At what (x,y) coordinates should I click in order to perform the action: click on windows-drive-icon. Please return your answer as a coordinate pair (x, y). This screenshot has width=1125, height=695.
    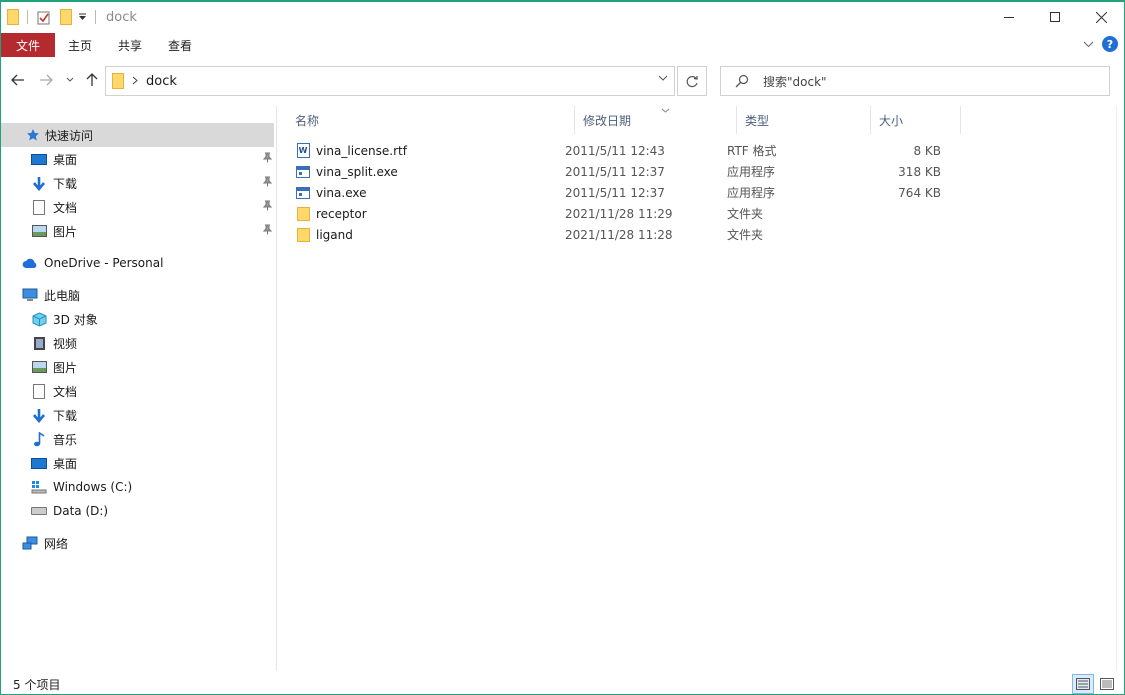
    Looking at the image, I should click on (39, 487).